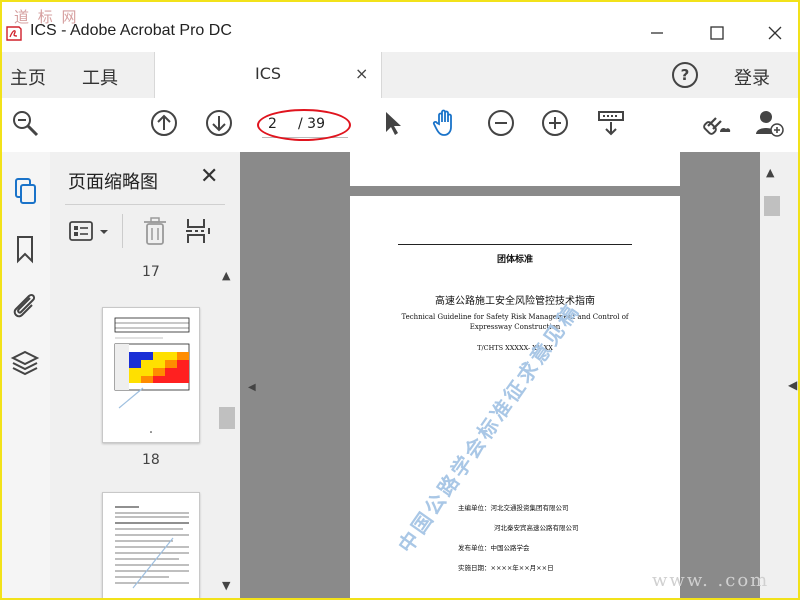 The image size is (800, 600). What do you see at coordinates (494, 548) in the screenshot?
I see `publisher: 发布单位：中国公路学会` at bounding box center [494, 548].